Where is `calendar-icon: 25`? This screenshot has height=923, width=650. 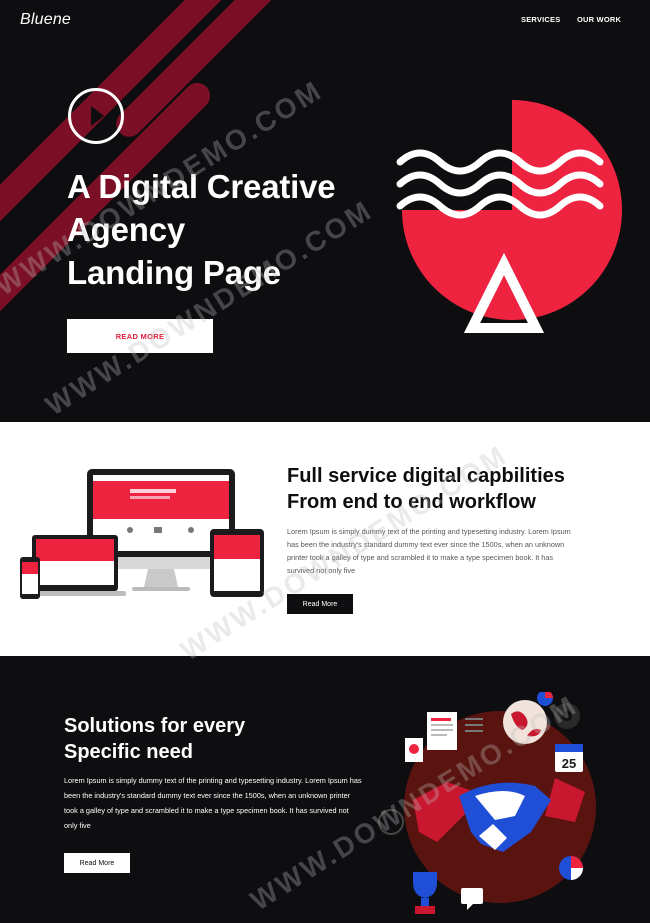 calendar-icon: 25 is located at coordinates (569, 758).